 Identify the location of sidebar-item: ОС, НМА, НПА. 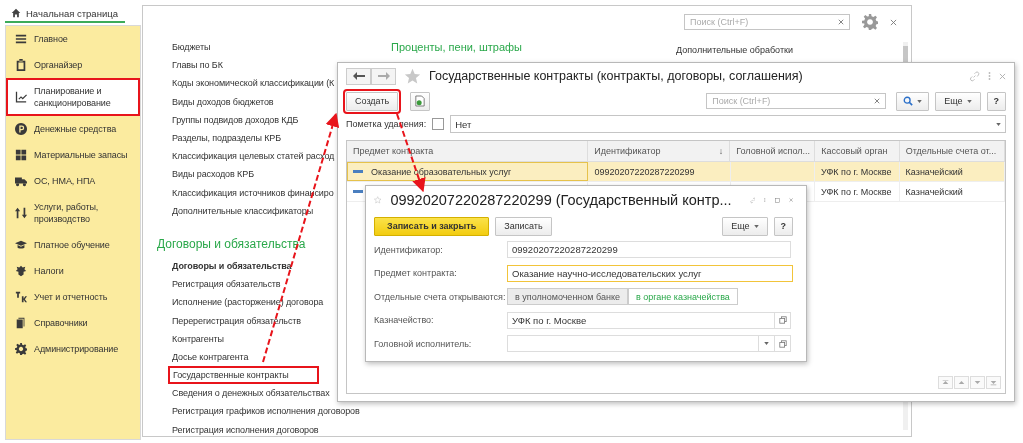
(73, 181).